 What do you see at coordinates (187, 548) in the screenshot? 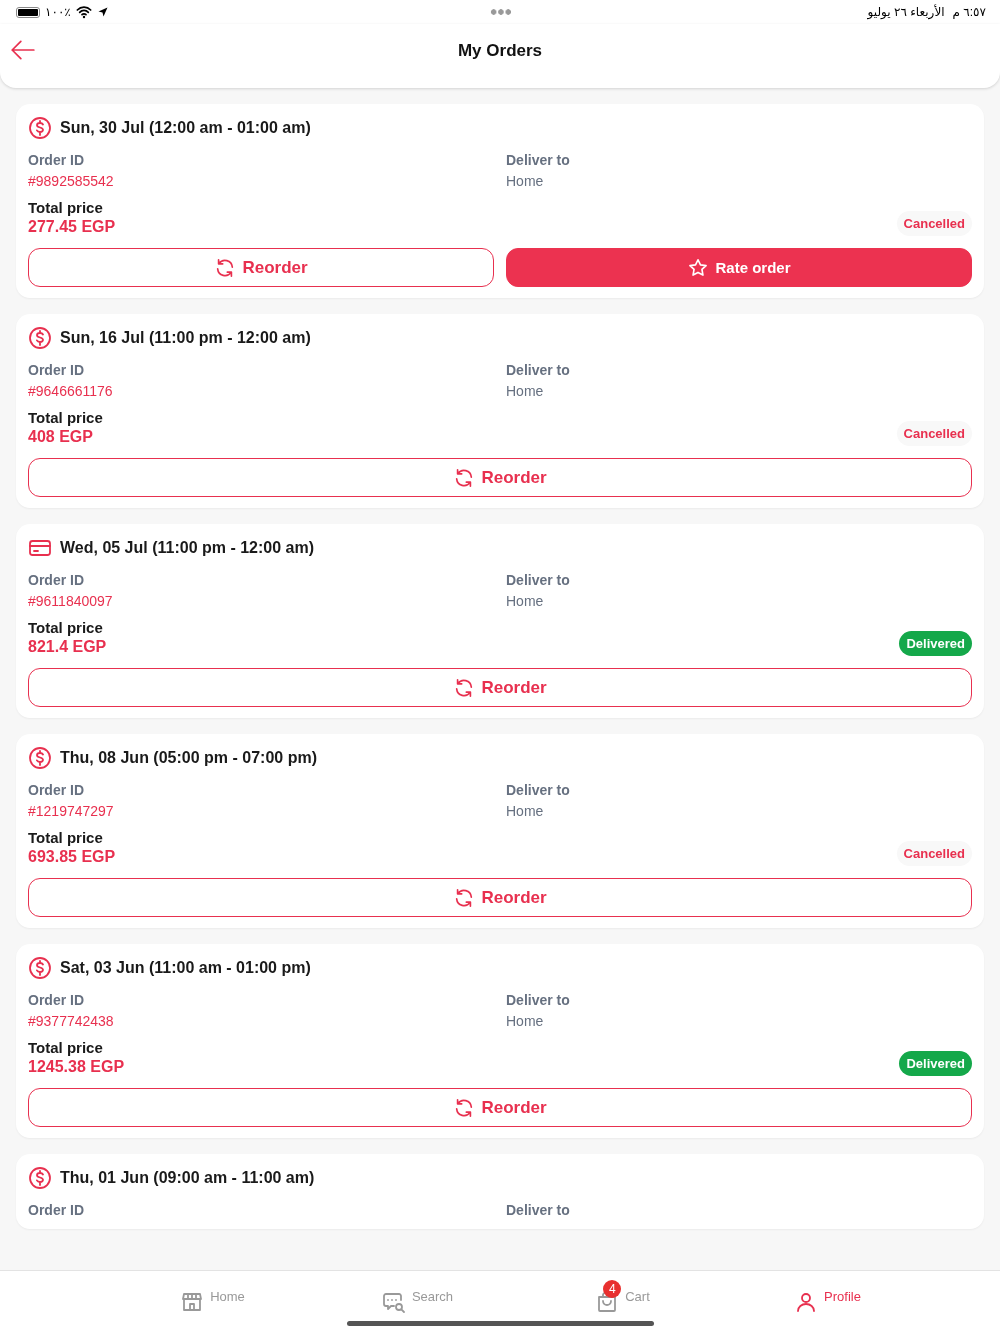
I see `order-date: Wed, 05 Jul (11:00 pm - 12:00 am)` at bounding box center [187, 548].